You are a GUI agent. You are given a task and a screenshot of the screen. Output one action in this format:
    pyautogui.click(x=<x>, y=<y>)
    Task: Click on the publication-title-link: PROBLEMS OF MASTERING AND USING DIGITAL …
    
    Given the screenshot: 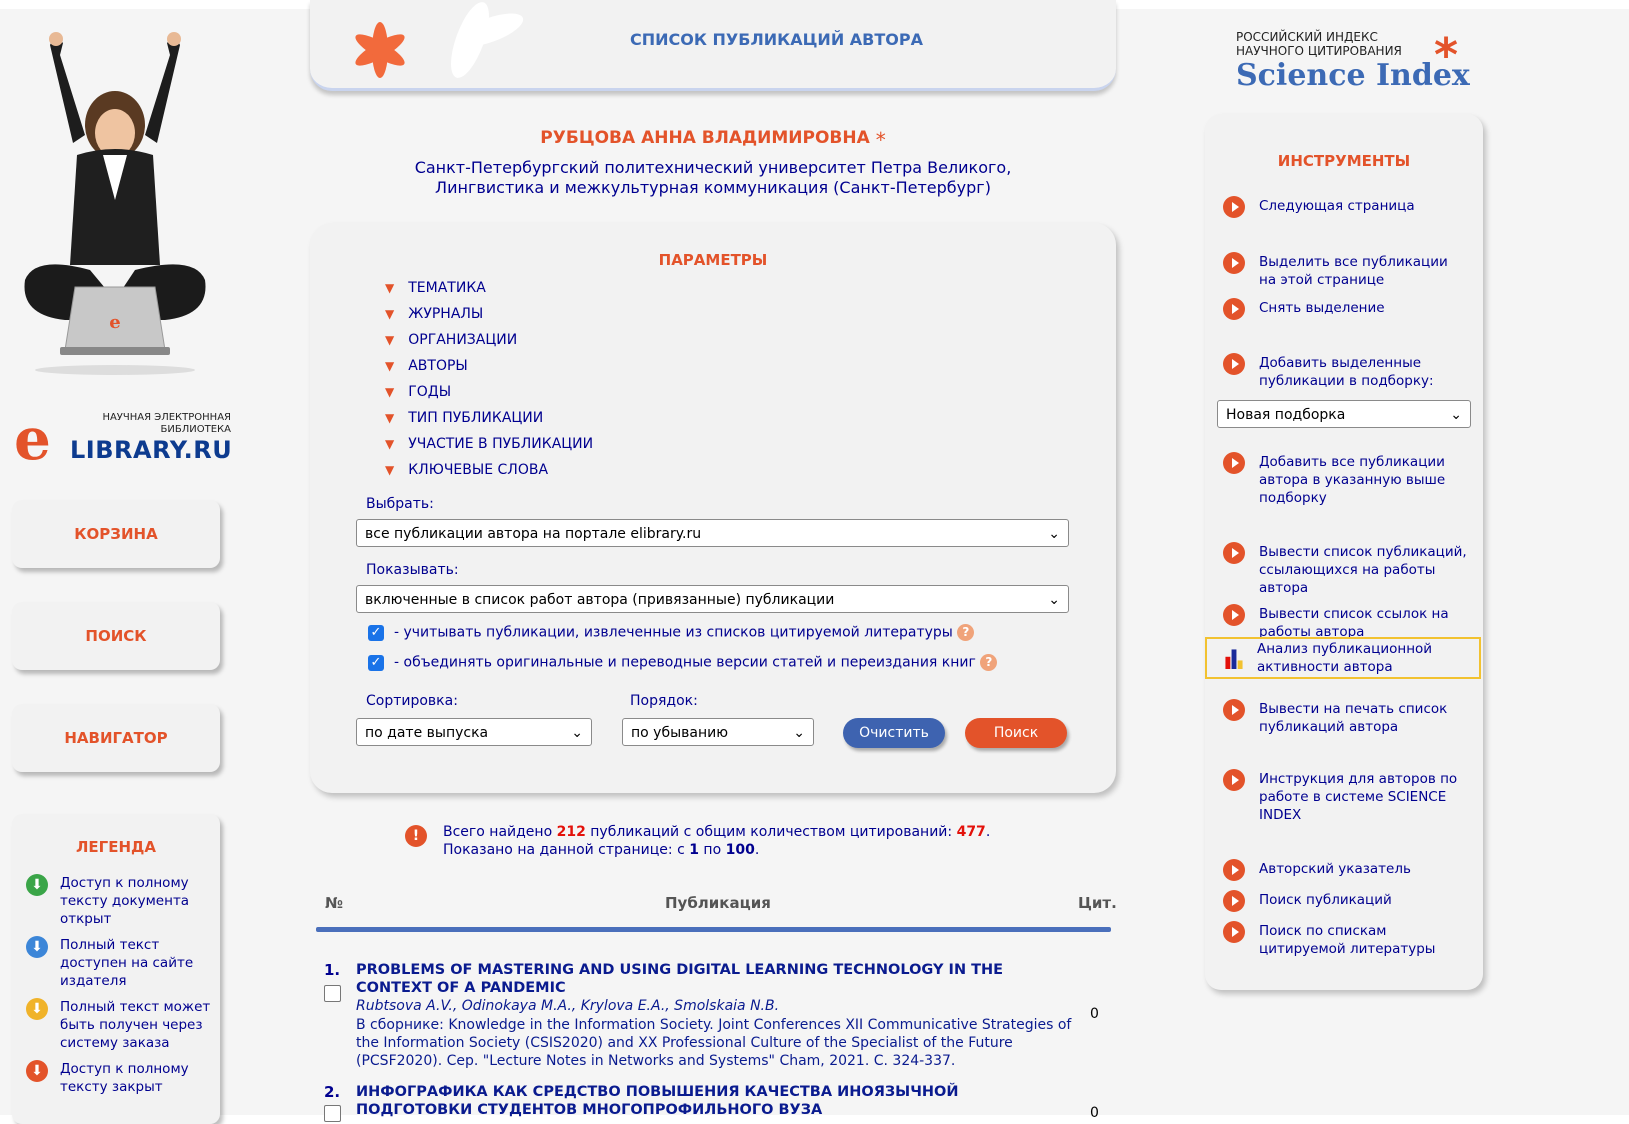 What is the action you would take?
    pyautogui.click(x=711, y=979)
    